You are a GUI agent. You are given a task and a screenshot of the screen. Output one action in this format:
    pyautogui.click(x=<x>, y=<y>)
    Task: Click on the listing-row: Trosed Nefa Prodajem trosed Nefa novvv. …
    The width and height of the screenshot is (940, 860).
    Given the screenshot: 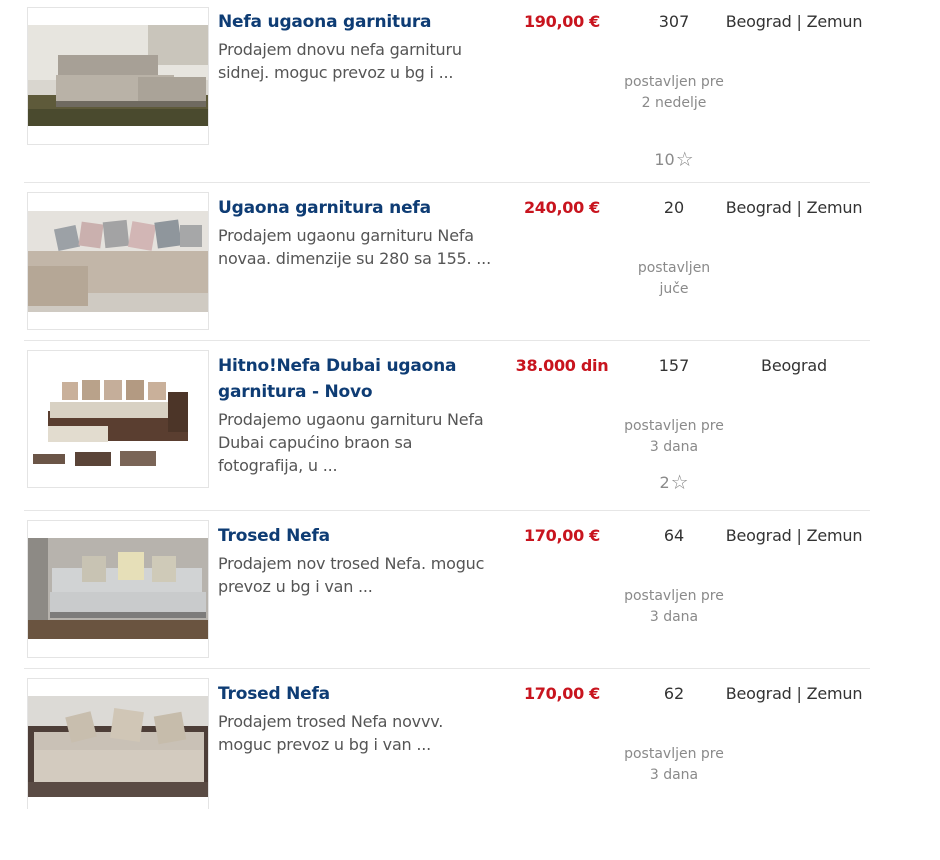 What is the action you would take?
    pyautogui.click(x=447, y=739)
    